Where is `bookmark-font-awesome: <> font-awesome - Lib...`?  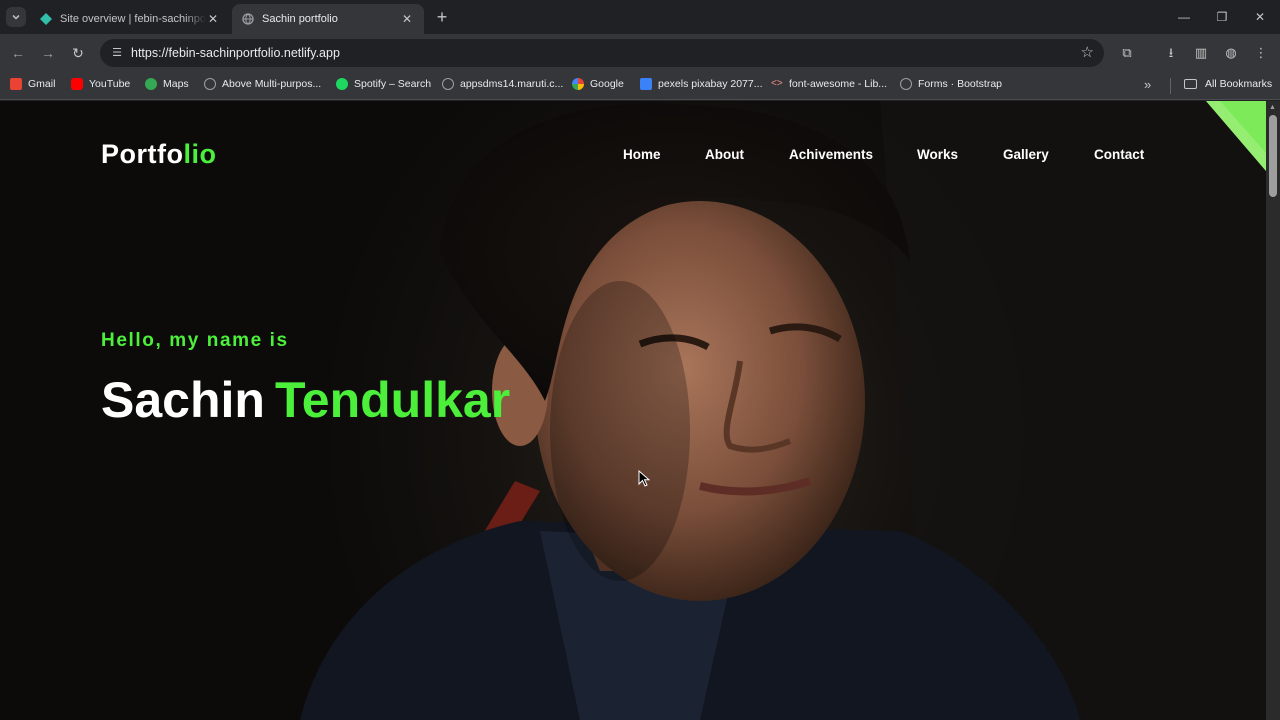 bookmark-font-awesome: <> font-awesome - Lib... is located at coordinates (829, 84).